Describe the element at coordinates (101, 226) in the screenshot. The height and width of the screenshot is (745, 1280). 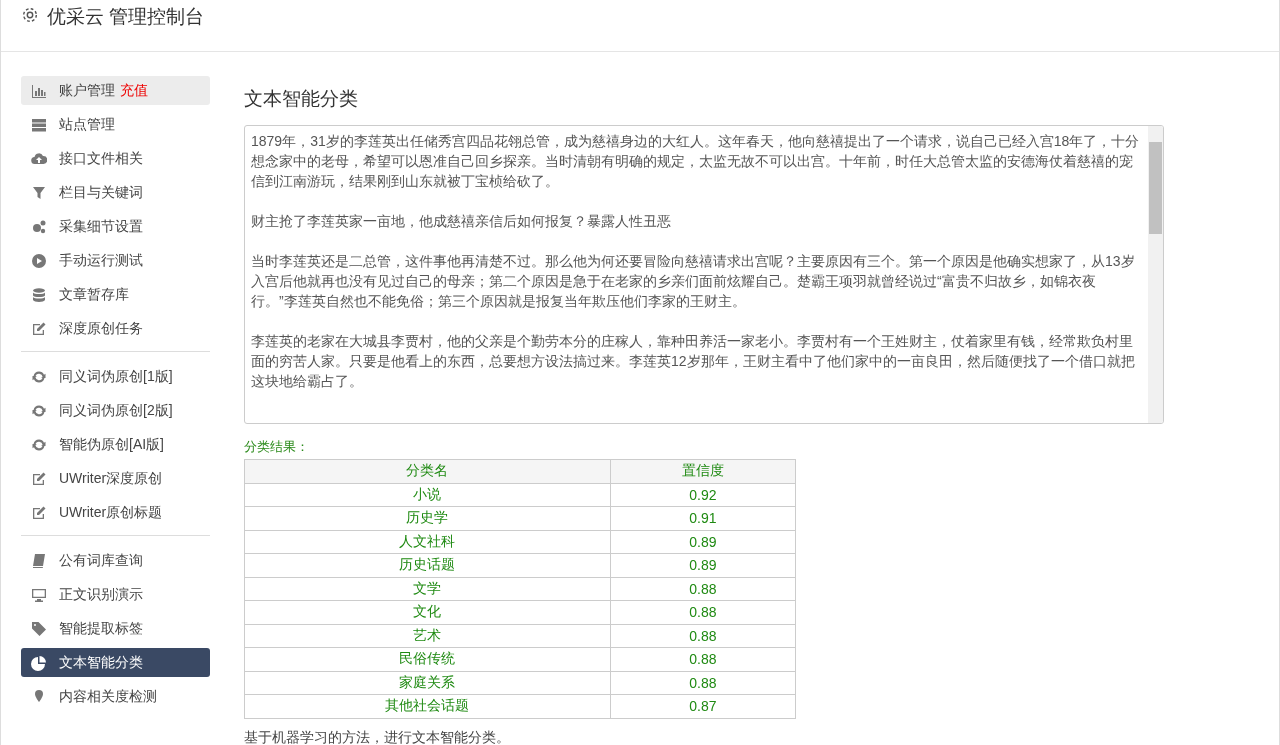
I see `item-label: 采集细节设置` at that location.